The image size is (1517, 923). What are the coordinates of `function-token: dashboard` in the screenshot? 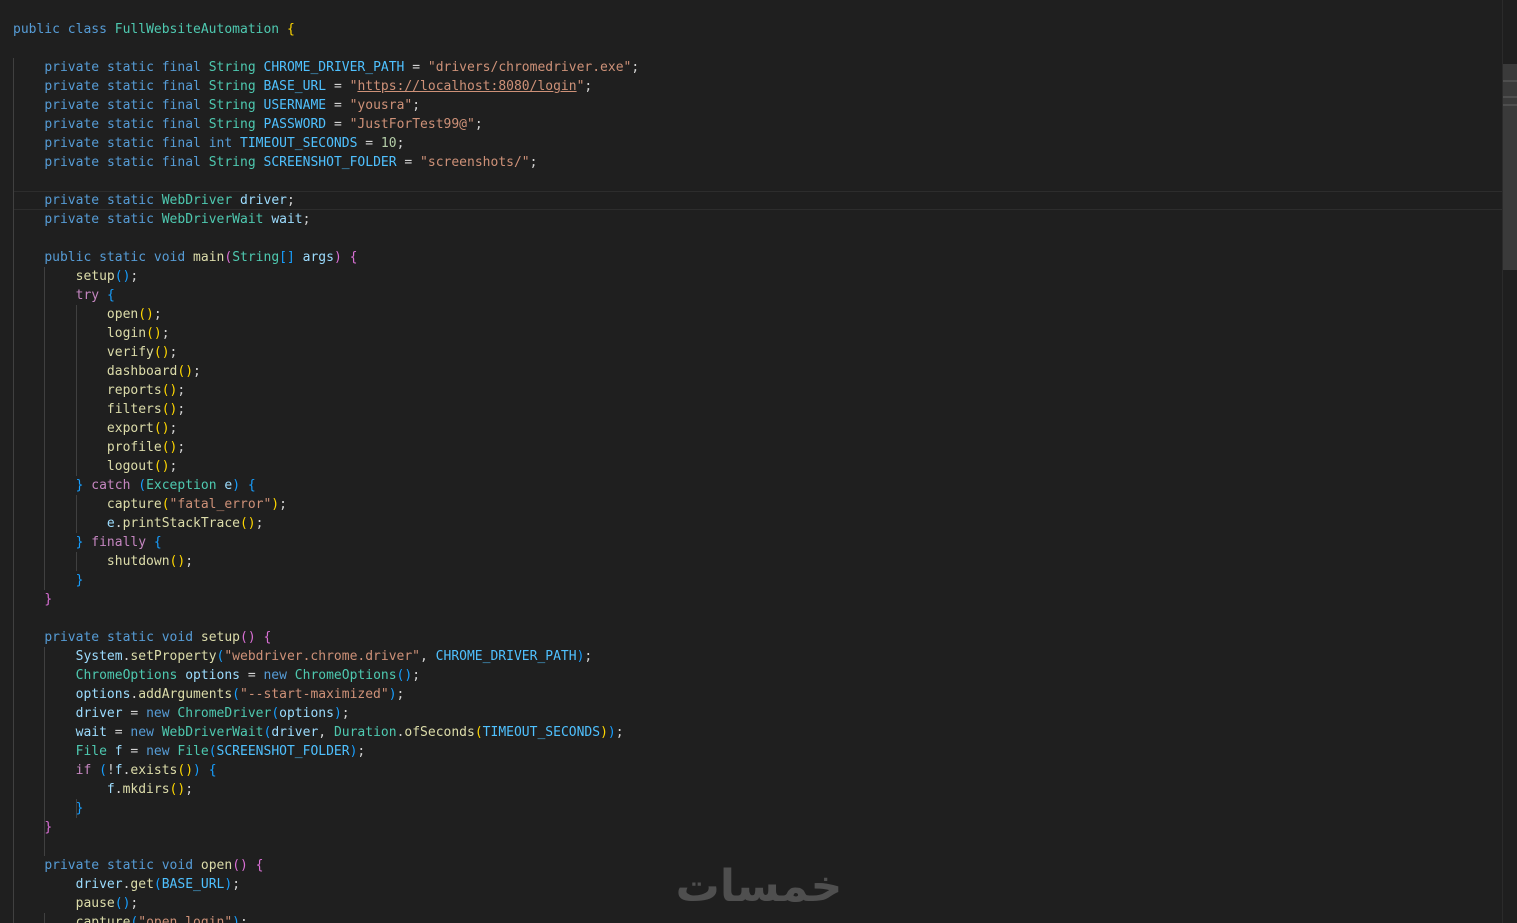 It's located at (142, 371).